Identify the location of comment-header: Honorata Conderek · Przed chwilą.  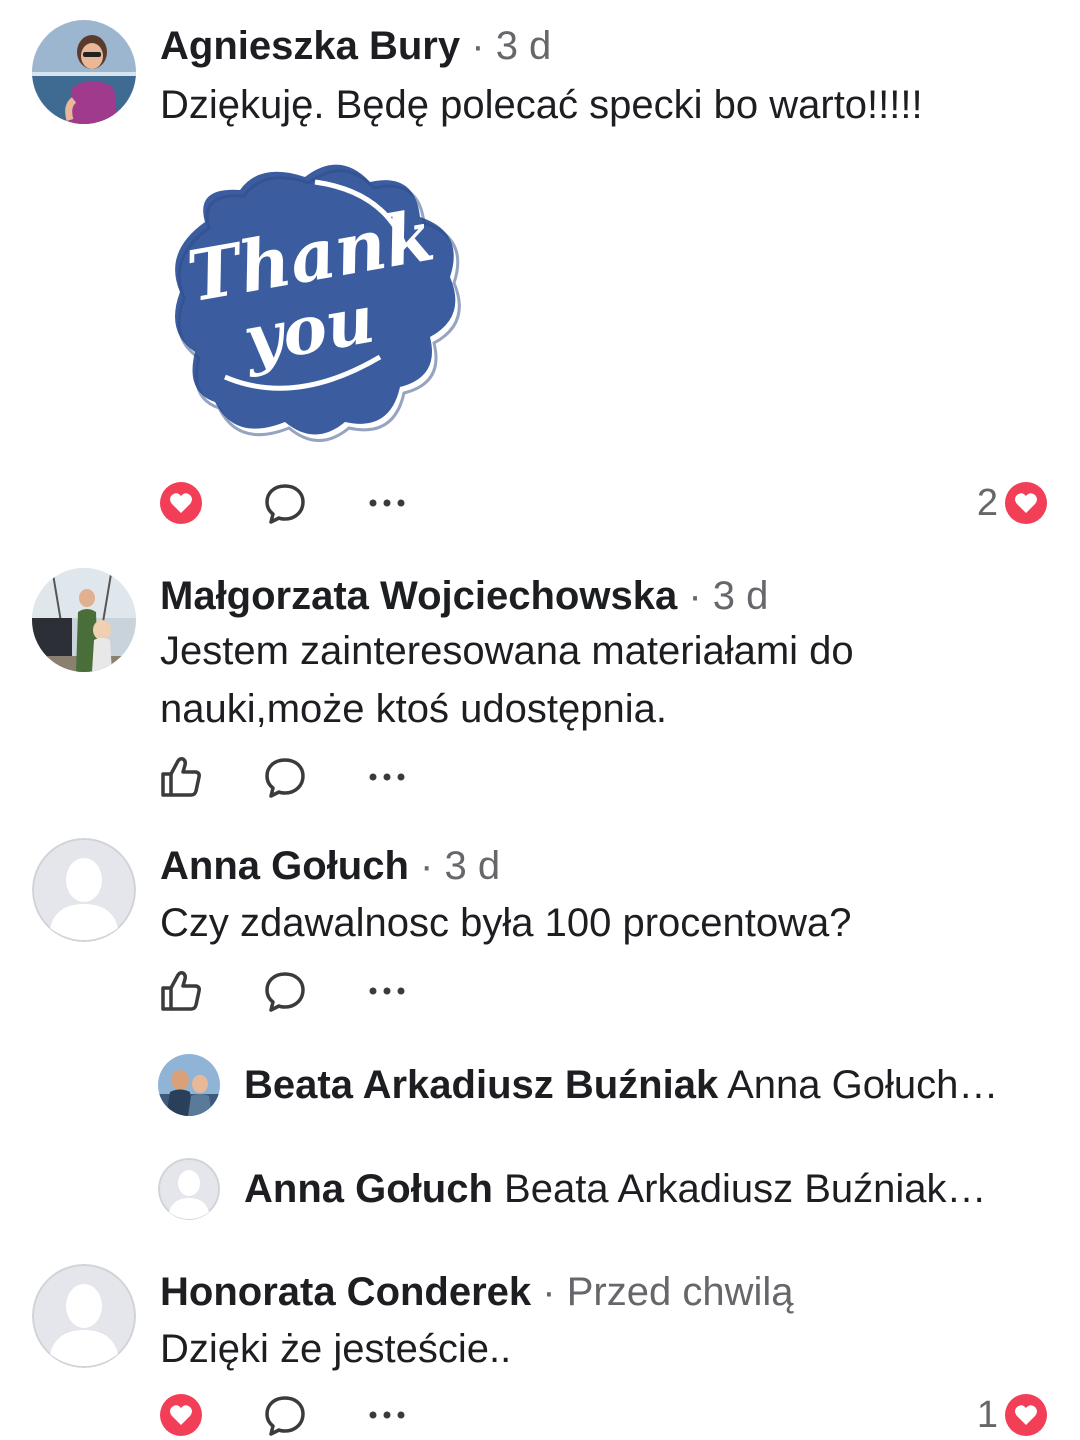
(477, 1292).